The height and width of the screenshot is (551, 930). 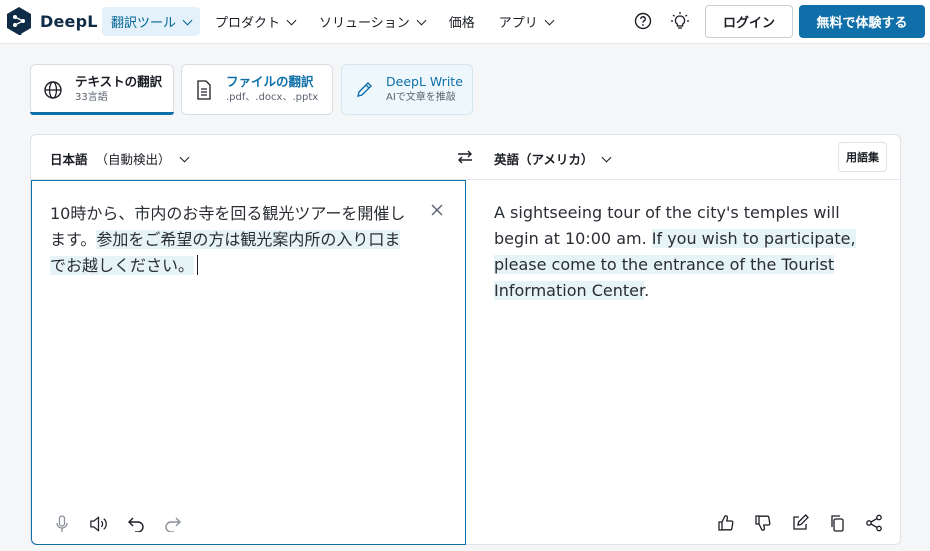 I want to click on speaker-icon, so click(x=98, y=523).